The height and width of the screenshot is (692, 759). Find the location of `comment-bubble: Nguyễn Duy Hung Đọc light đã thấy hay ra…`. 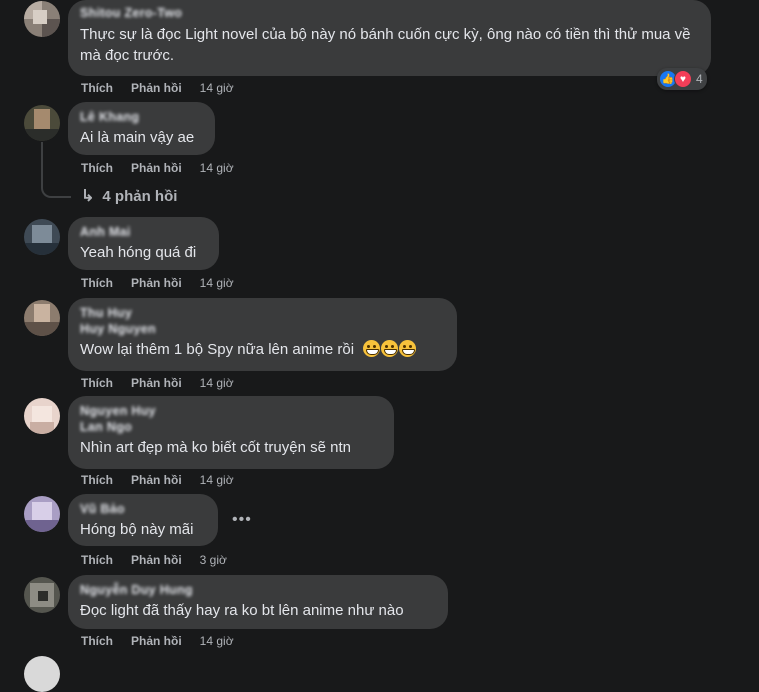

comment-bubble: Nguyễn Duy Hung Đọc light đã thấy hay ra… is located at coordinates (258, 602).